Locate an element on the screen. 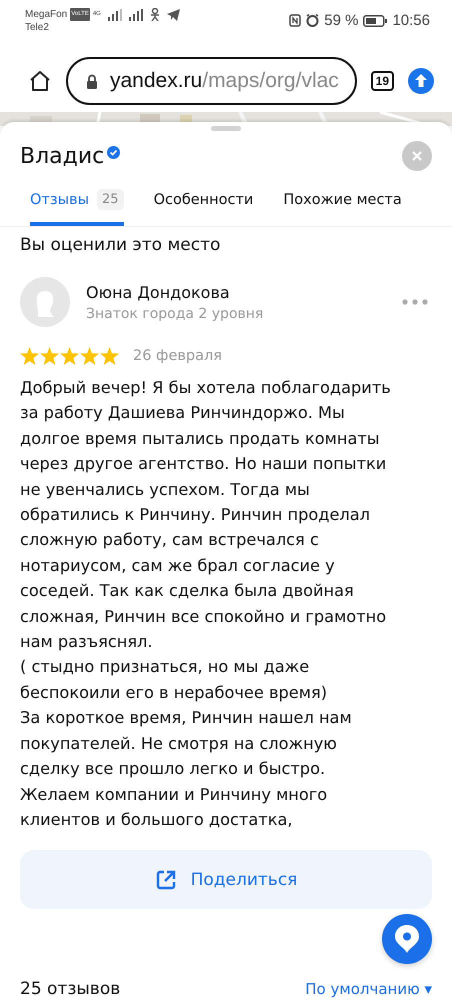  clock: 10:56 is located at coordinates (411, 20).